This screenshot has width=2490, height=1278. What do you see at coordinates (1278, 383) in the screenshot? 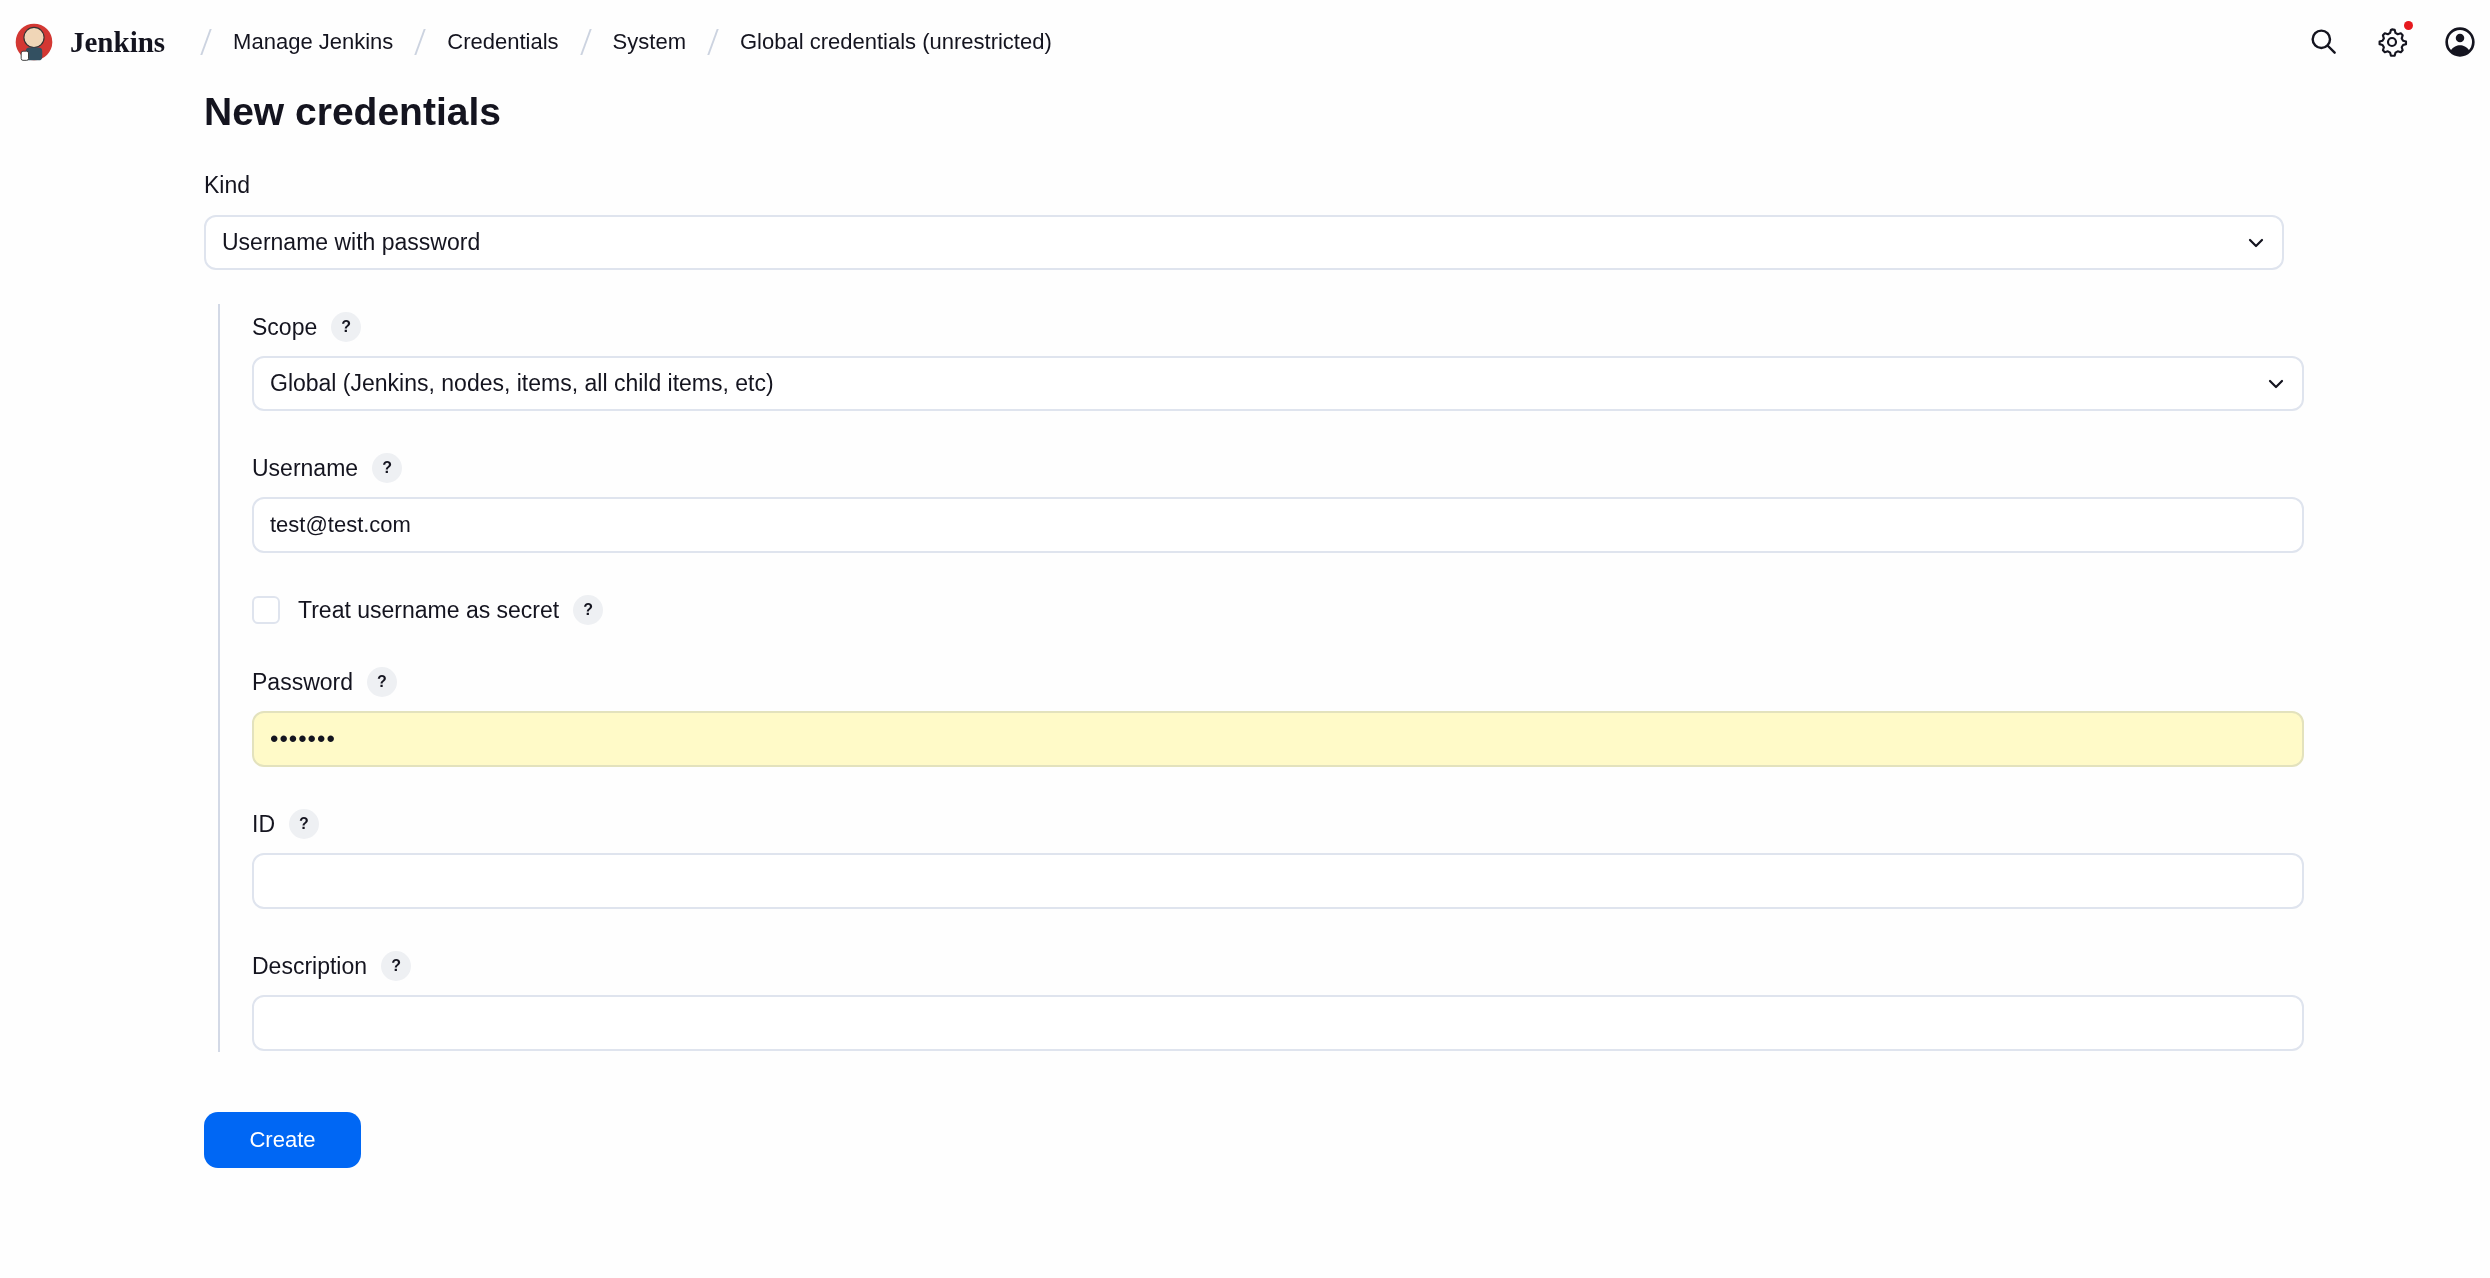
I see `scope-dropdown: Global (Jenkins, nodes, items, all child items, etc)` at bounding box center [1278, 383].